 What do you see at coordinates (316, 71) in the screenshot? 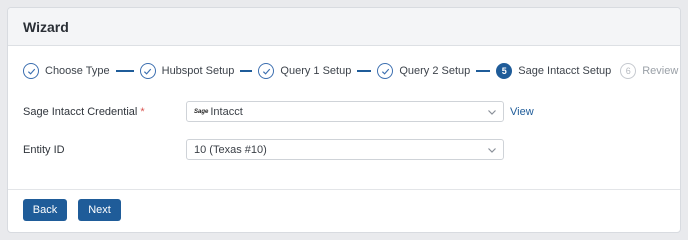
I see `step-label: Query 1 Setup` at bounding box center [316, 71].